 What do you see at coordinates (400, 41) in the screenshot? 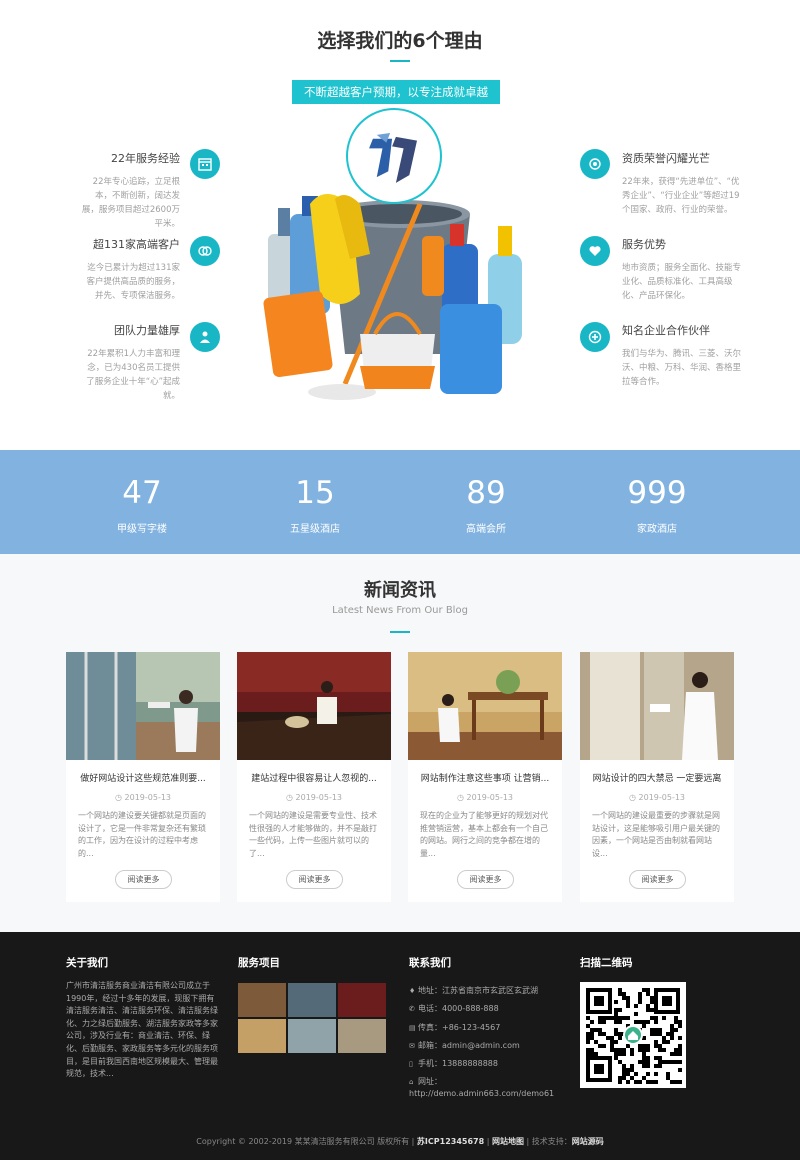
I see `reasons-title: 选择我们的6个理由` at bounding box center [400, 41].